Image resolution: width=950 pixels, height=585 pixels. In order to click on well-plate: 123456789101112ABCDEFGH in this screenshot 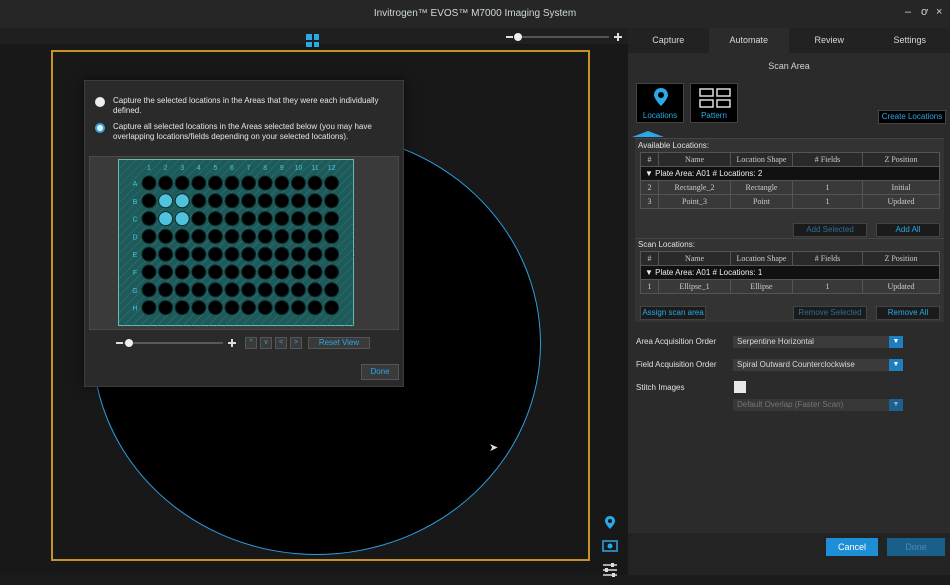, I will do `click(236, 242)`.